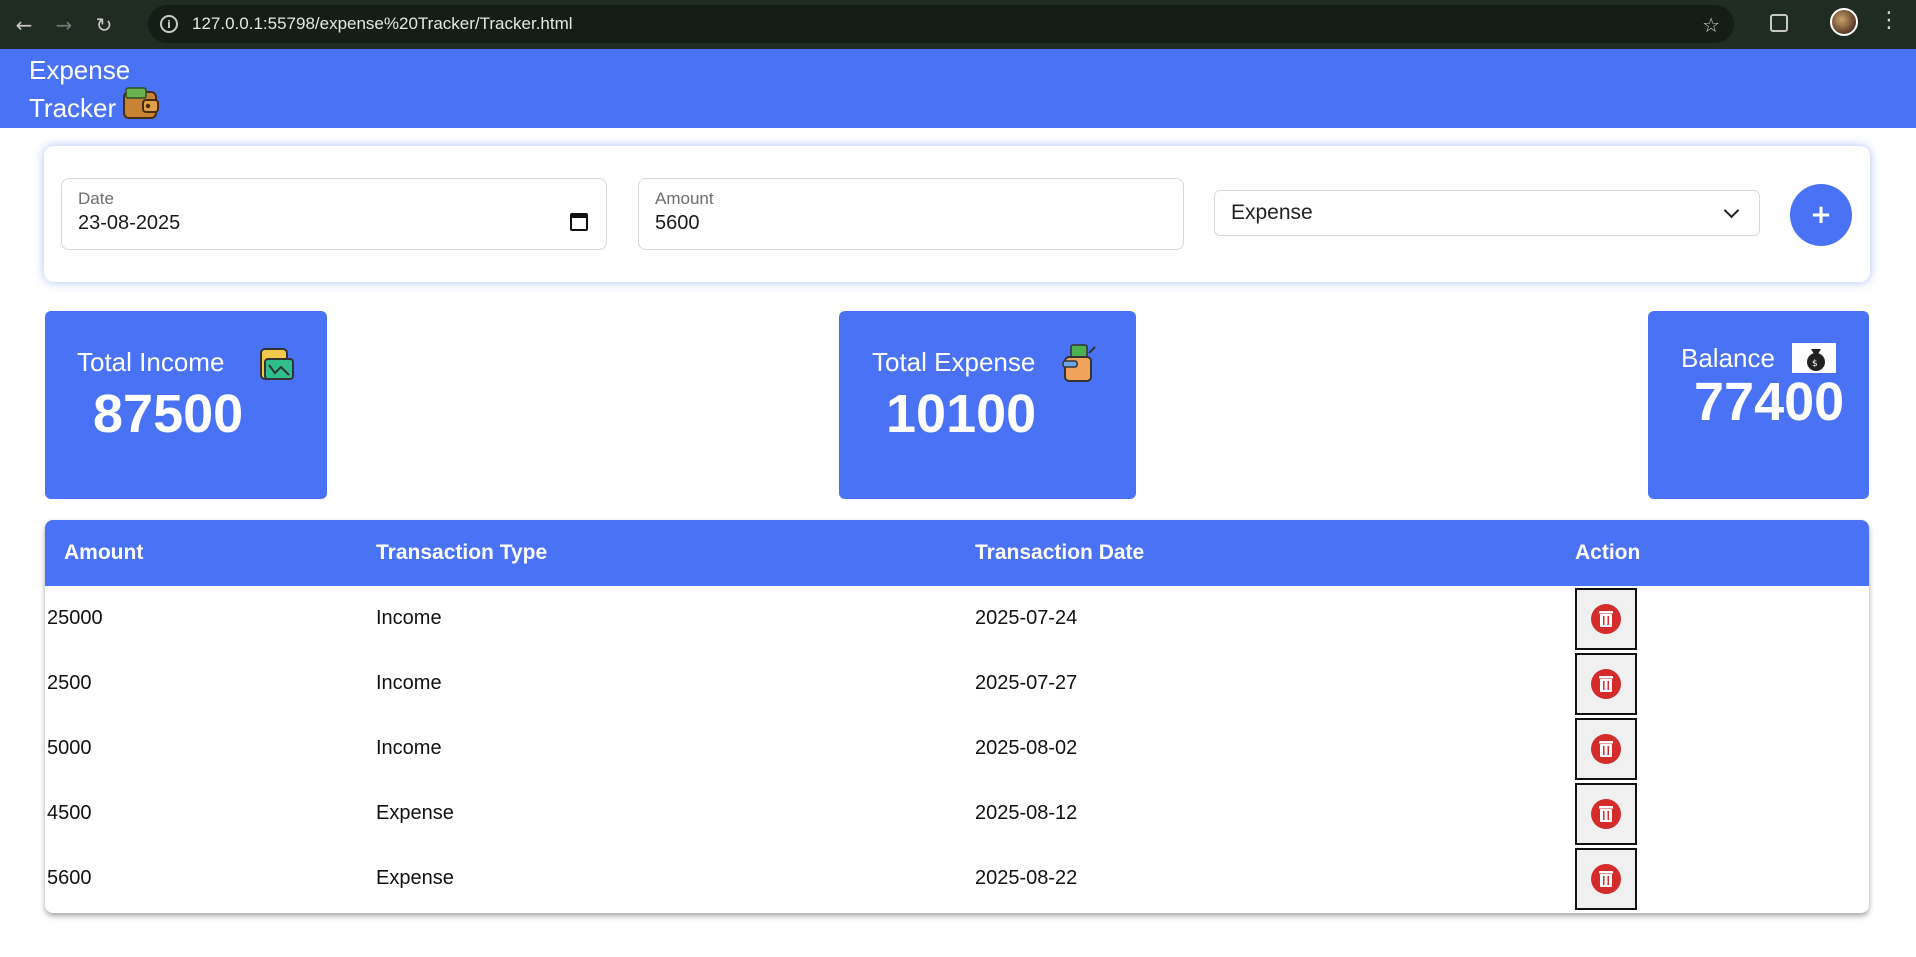 This screenshot has height=957, width=1916. What do you see at coordinates (462, 552) in the screenshot?
I see `header-transaction-type: Transaction Type` at bounding box center [462, 552].